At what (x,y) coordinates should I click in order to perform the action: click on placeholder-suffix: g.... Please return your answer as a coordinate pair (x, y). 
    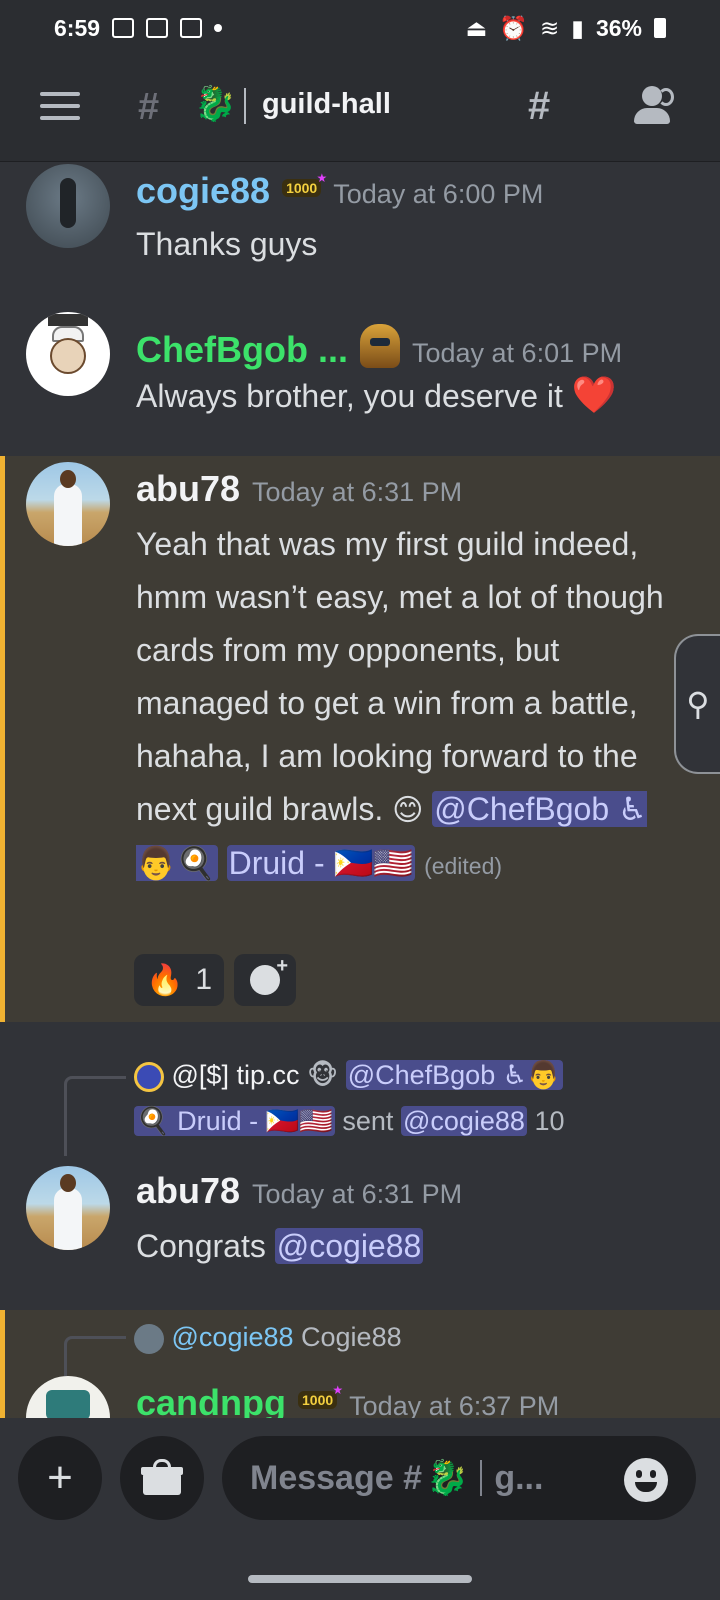
    Looking at the image, I should click on (519, 1477).